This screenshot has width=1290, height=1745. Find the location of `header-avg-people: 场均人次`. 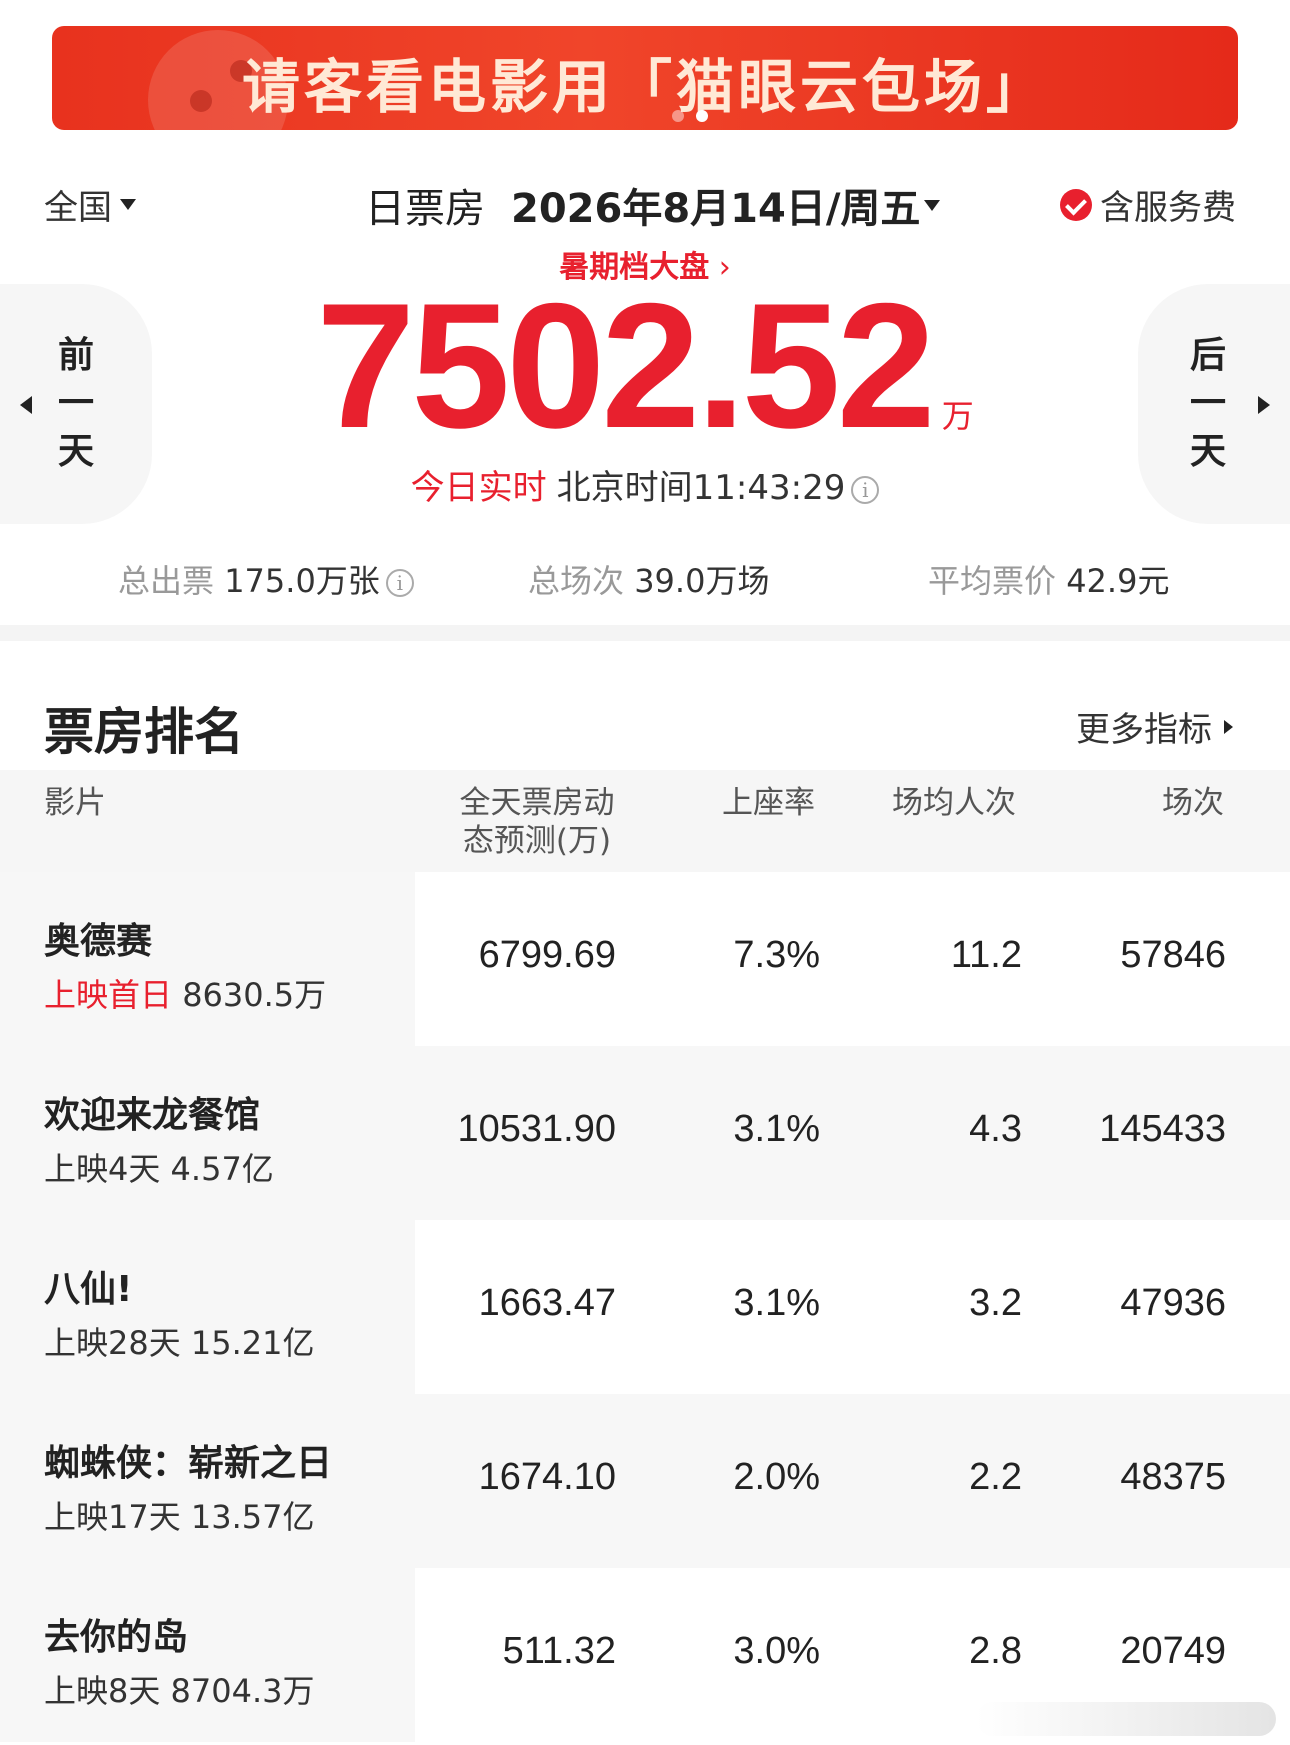

header-avg-people: 场均人次 is located at coordinates (954, 803).